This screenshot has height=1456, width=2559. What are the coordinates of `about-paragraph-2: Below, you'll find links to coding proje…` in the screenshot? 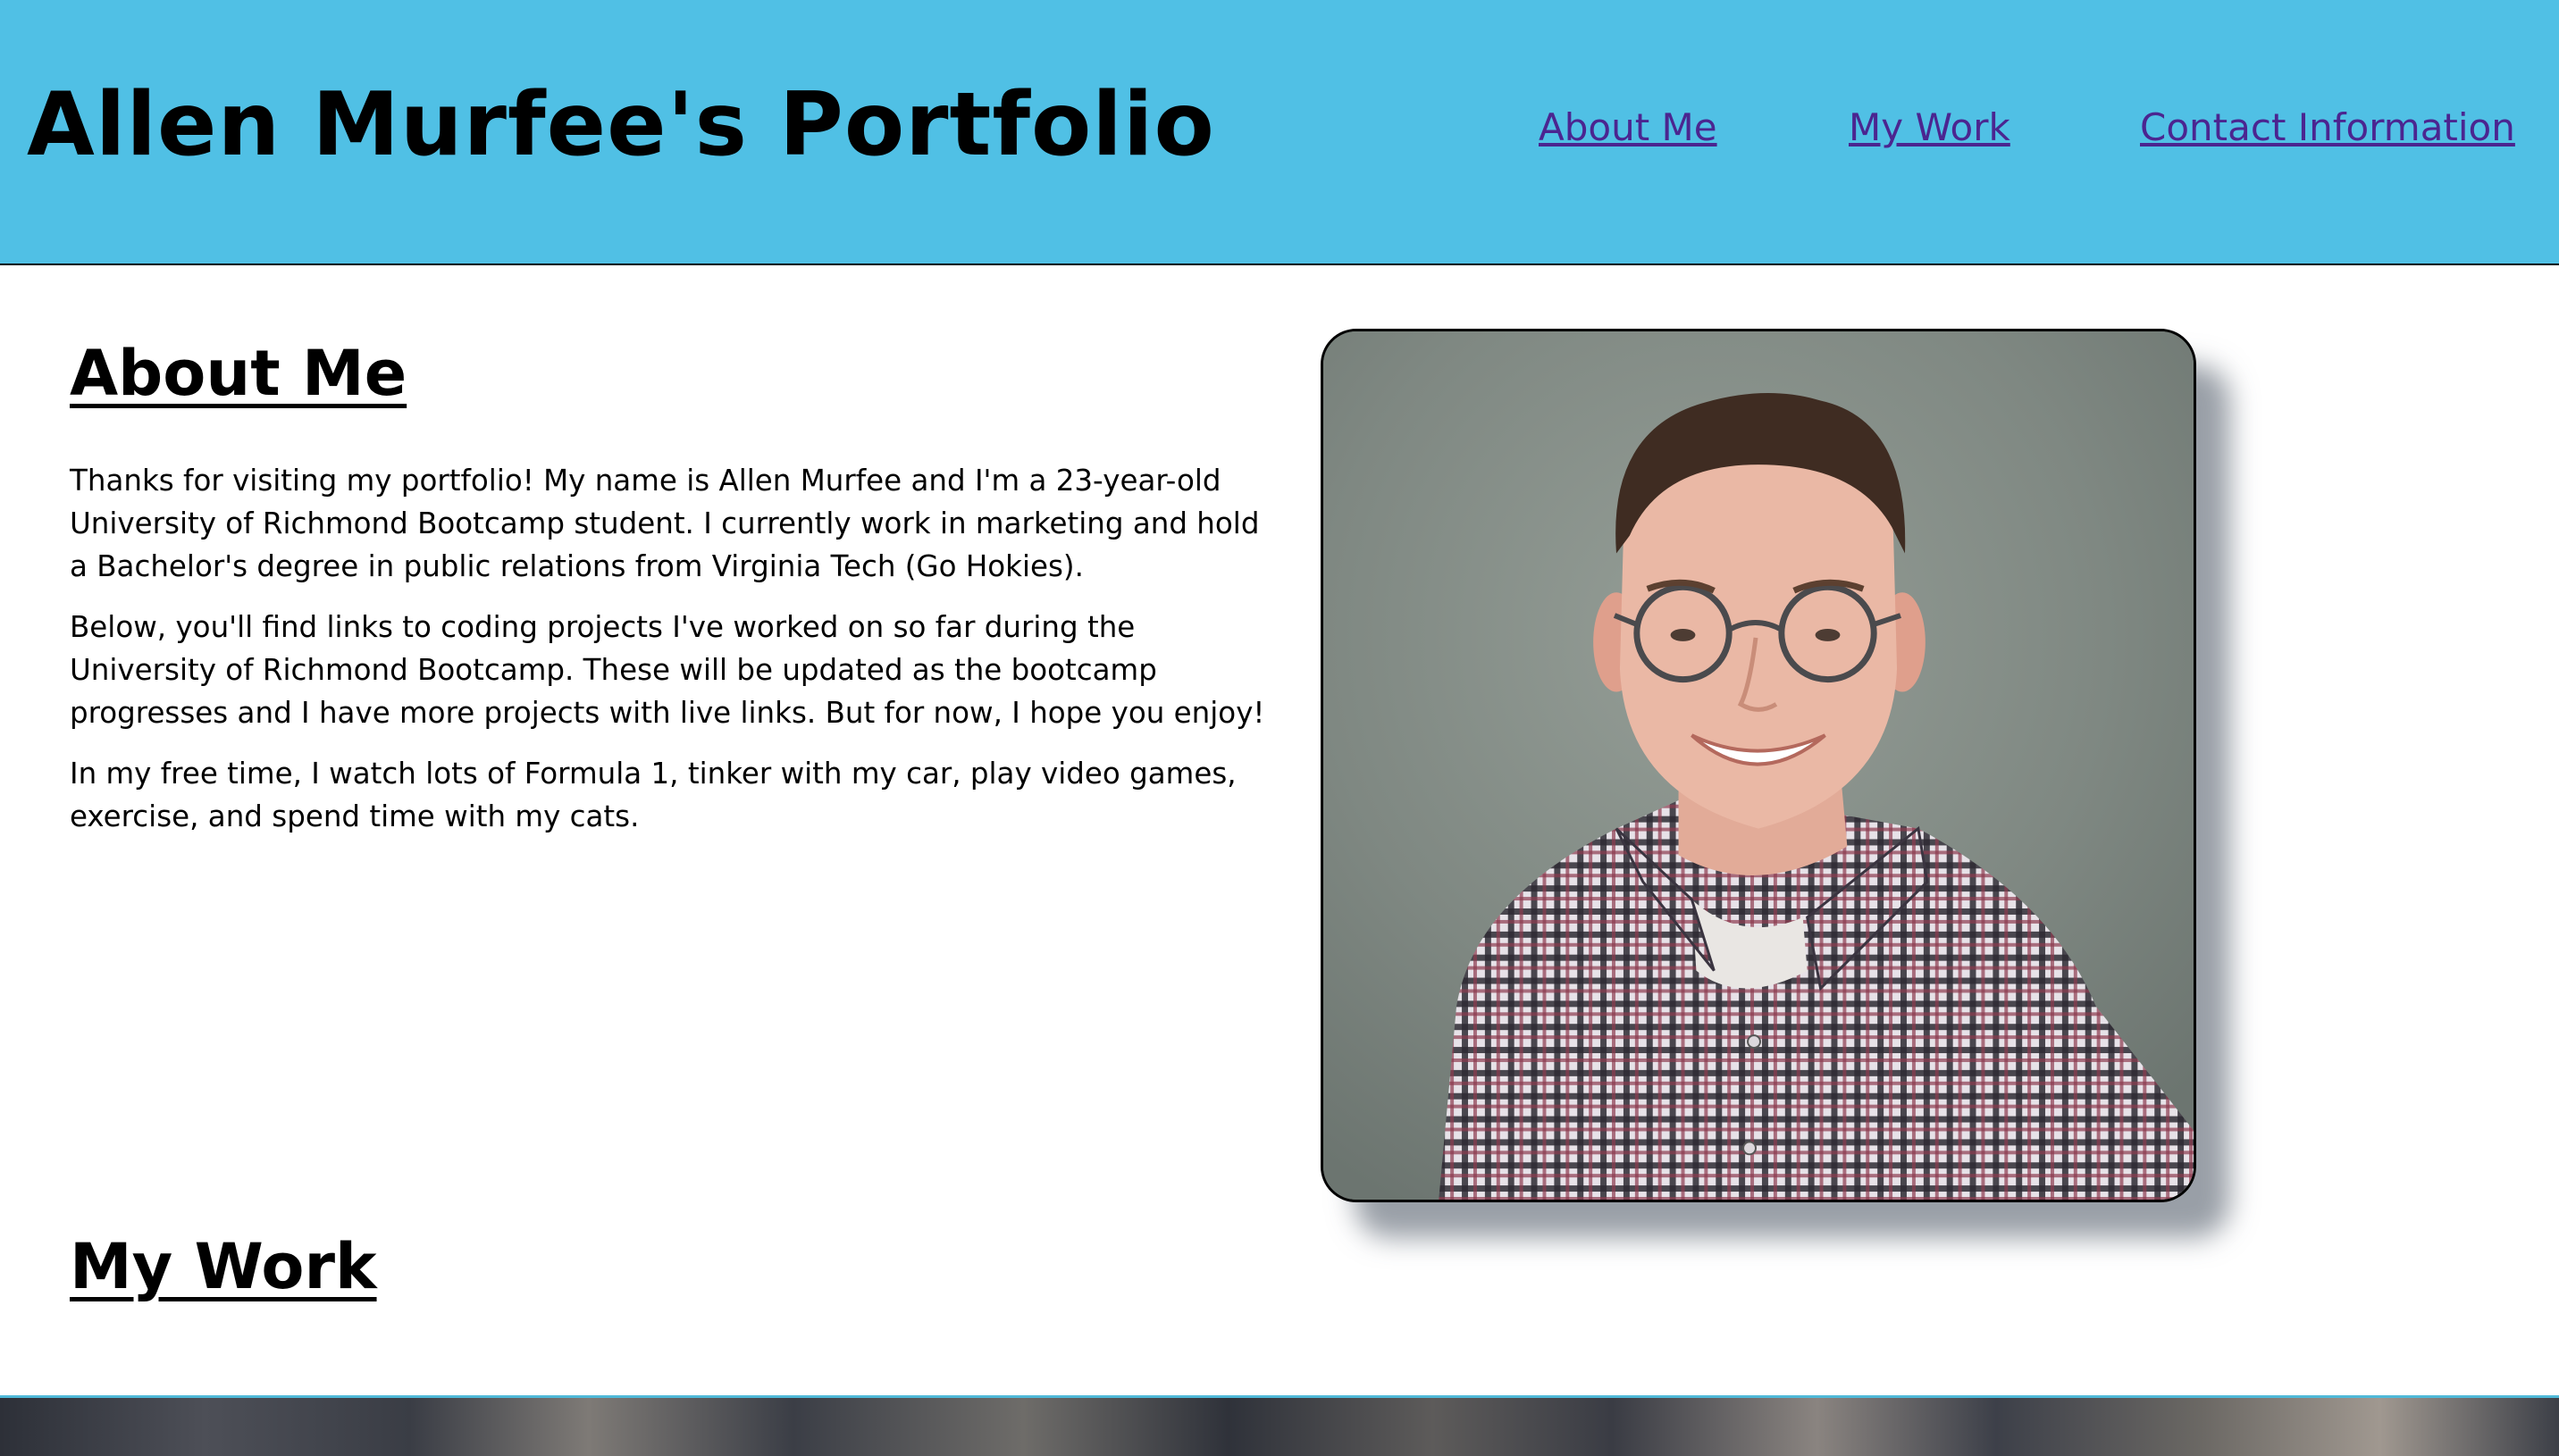 It's located at (667, 670).